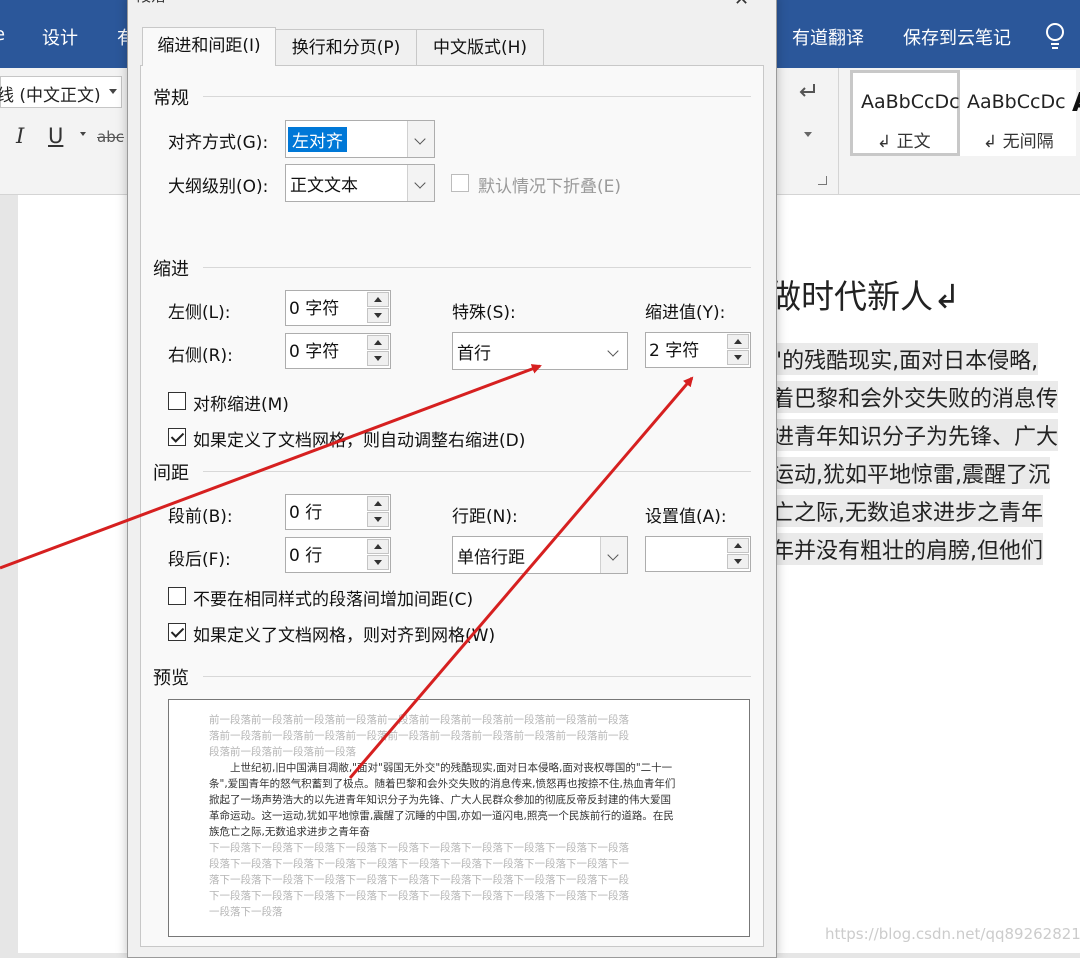  I want to click on document-line: 运动,犹如平地惊雷,震醒了沉, so click(911, 473).